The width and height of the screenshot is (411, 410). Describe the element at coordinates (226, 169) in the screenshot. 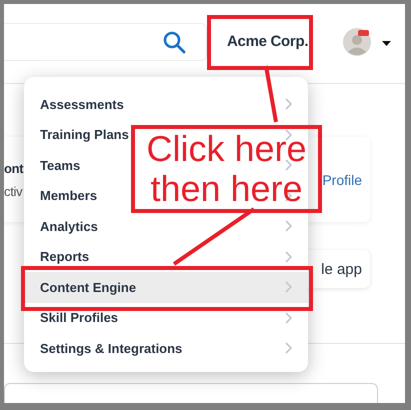

I see `annotation-tooltip: Click here then here` at that location.